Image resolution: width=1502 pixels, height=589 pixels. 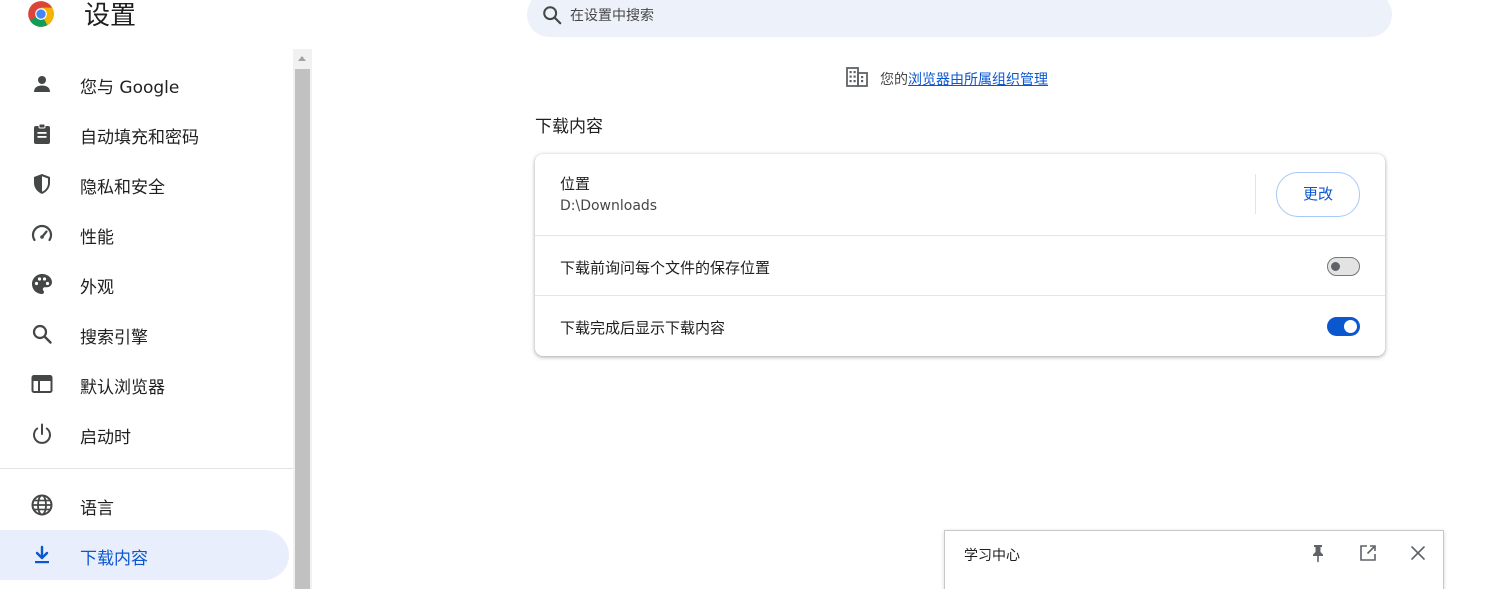 I want to click on sidebar-scrollbar, so click(x=302, y=319).